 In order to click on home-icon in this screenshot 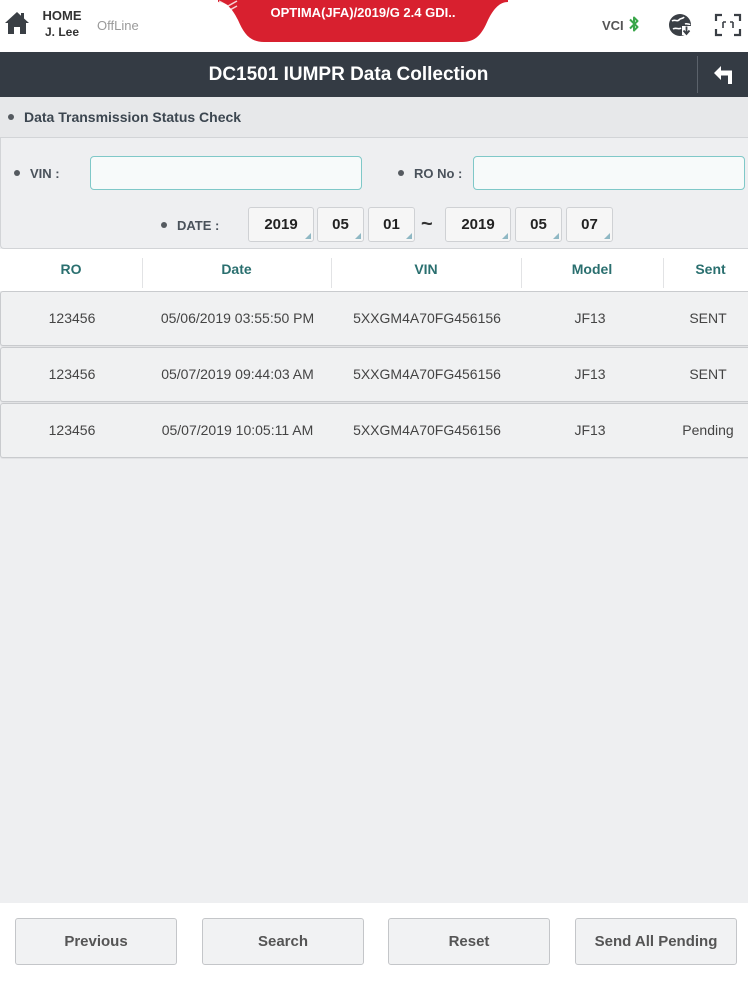, I will do `click(17, 24)`.